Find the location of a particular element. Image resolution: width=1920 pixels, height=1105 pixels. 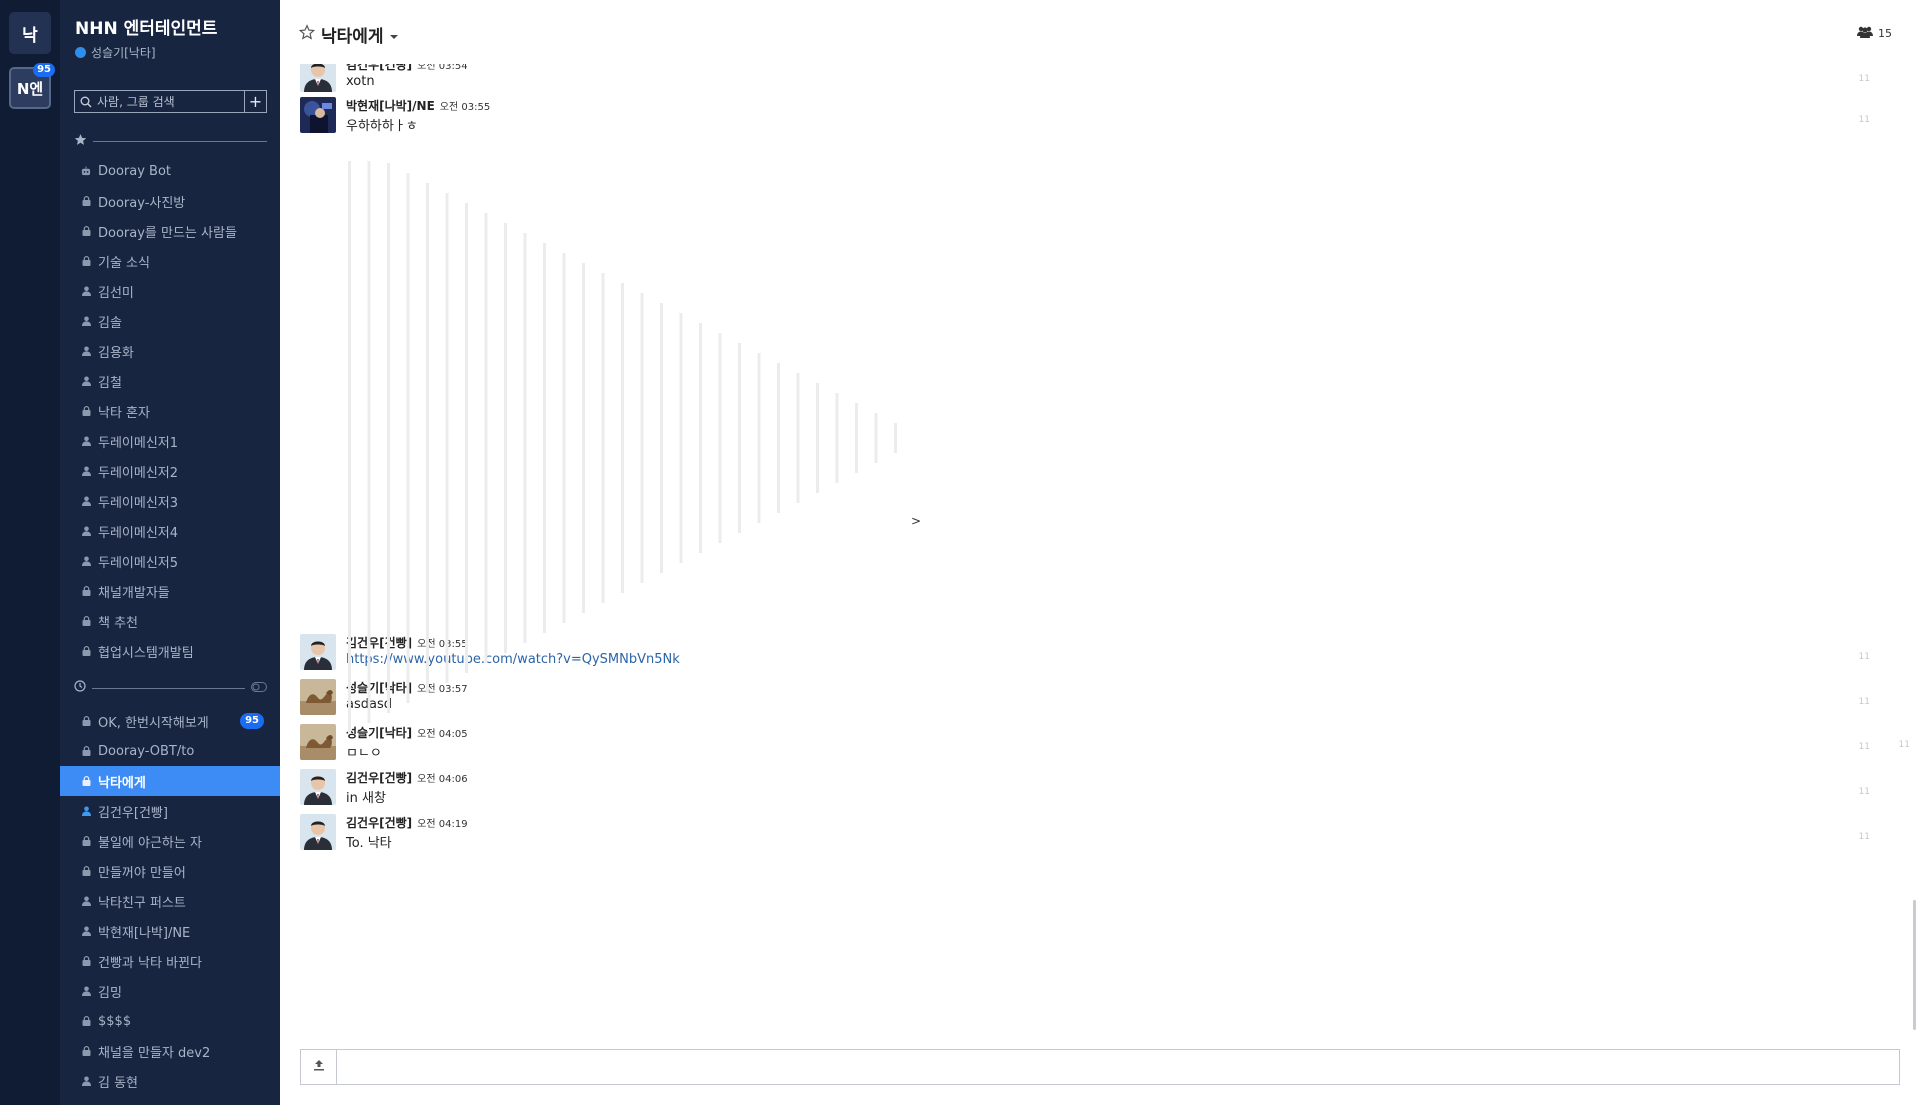

star-outline-icon is located at coordinates (307, 34).